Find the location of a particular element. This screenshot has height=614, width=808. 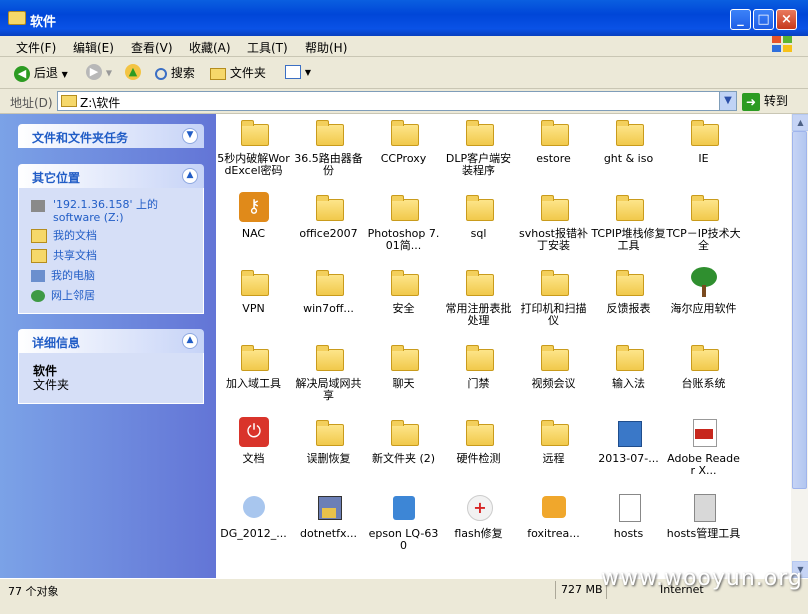

forward-arrow-icon: ▶ is located at coordinates (94, 72).